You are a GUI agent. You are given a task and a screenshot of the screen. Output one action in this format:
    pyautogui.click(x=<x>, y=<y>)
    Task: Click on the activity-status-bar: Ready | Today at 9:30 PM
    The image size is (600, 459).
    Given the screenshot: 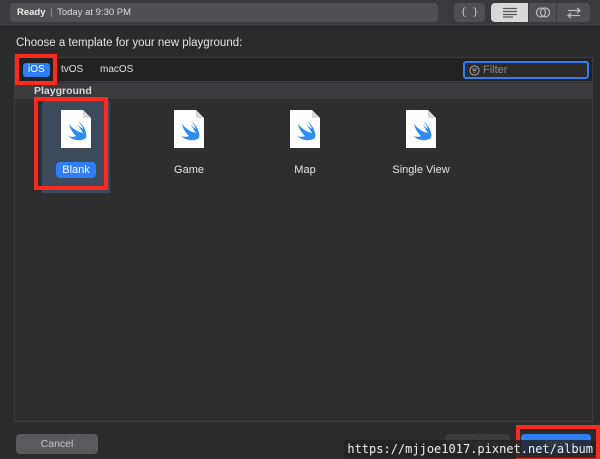 What is the action you would take?
    pyautogui.click(x=224, y=12)
    